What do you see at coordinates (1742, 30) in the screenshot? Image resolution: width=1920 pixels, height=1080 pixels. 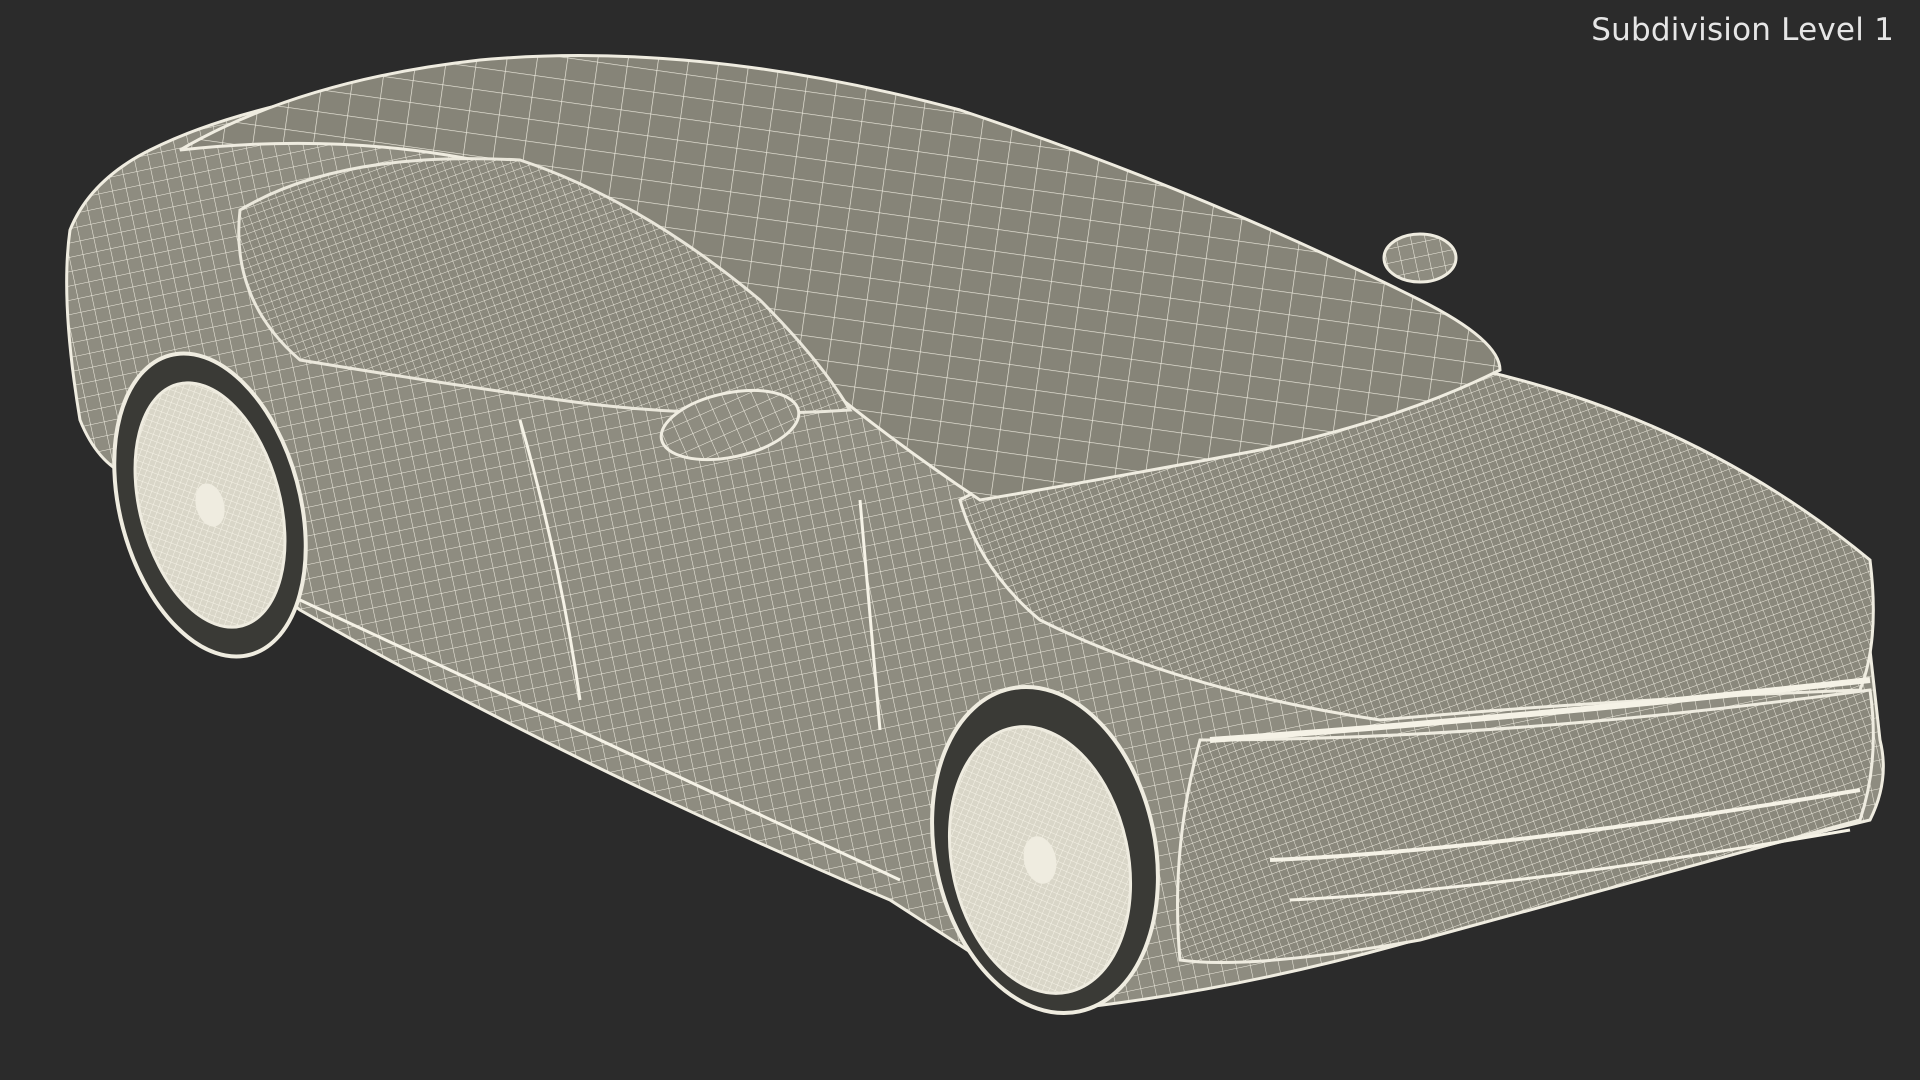 I see `subdivision-level-label: Subdivision Level 1` at bounding box center [1742, 30].